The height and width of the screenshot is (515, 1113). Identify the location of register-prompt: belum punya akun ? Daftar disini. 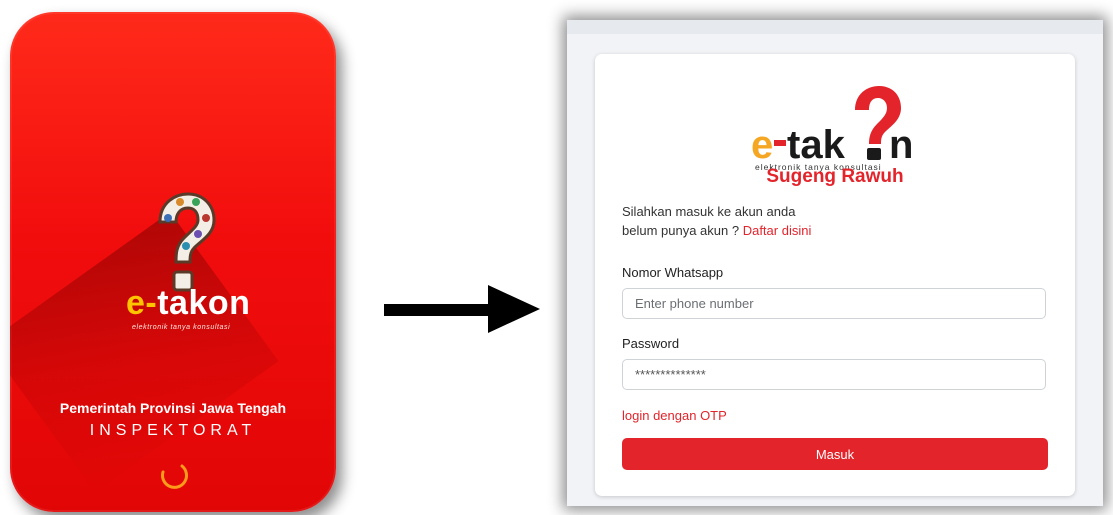
(716, 230).